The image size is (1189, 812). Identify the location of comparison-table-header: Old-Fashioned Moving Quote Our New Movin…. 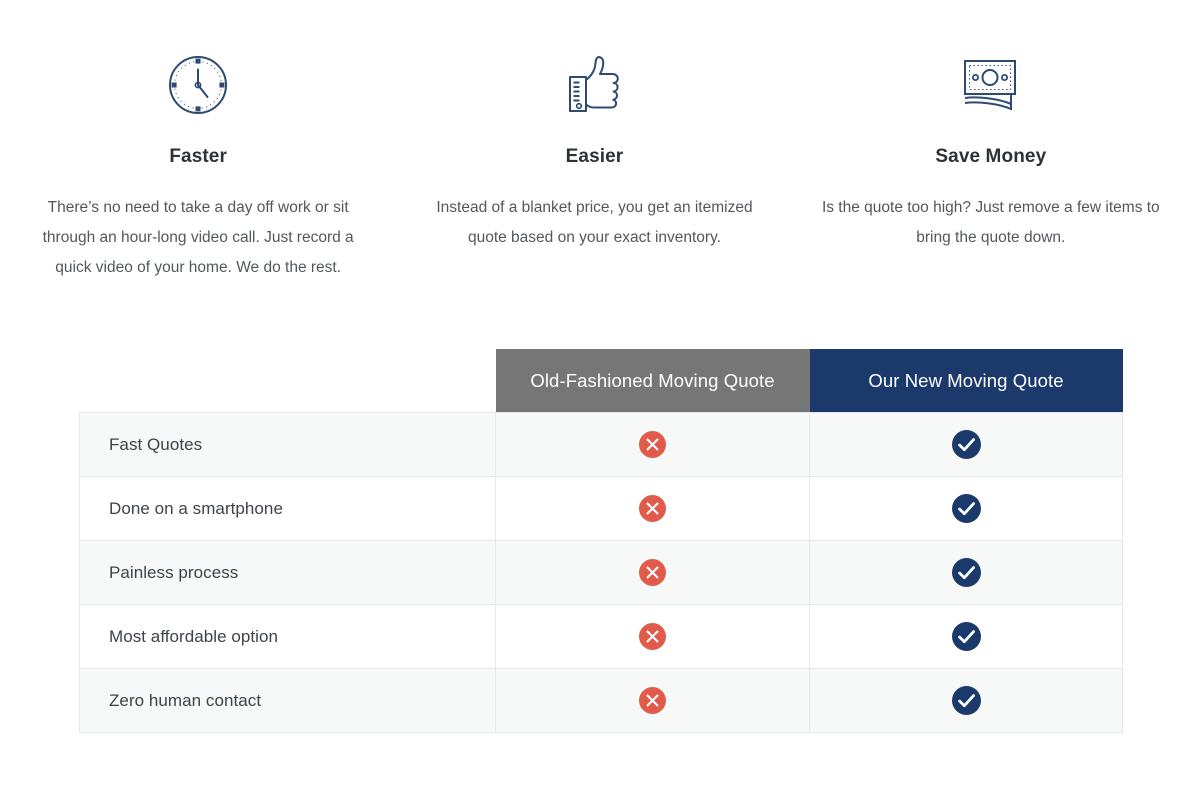
(601, 380).